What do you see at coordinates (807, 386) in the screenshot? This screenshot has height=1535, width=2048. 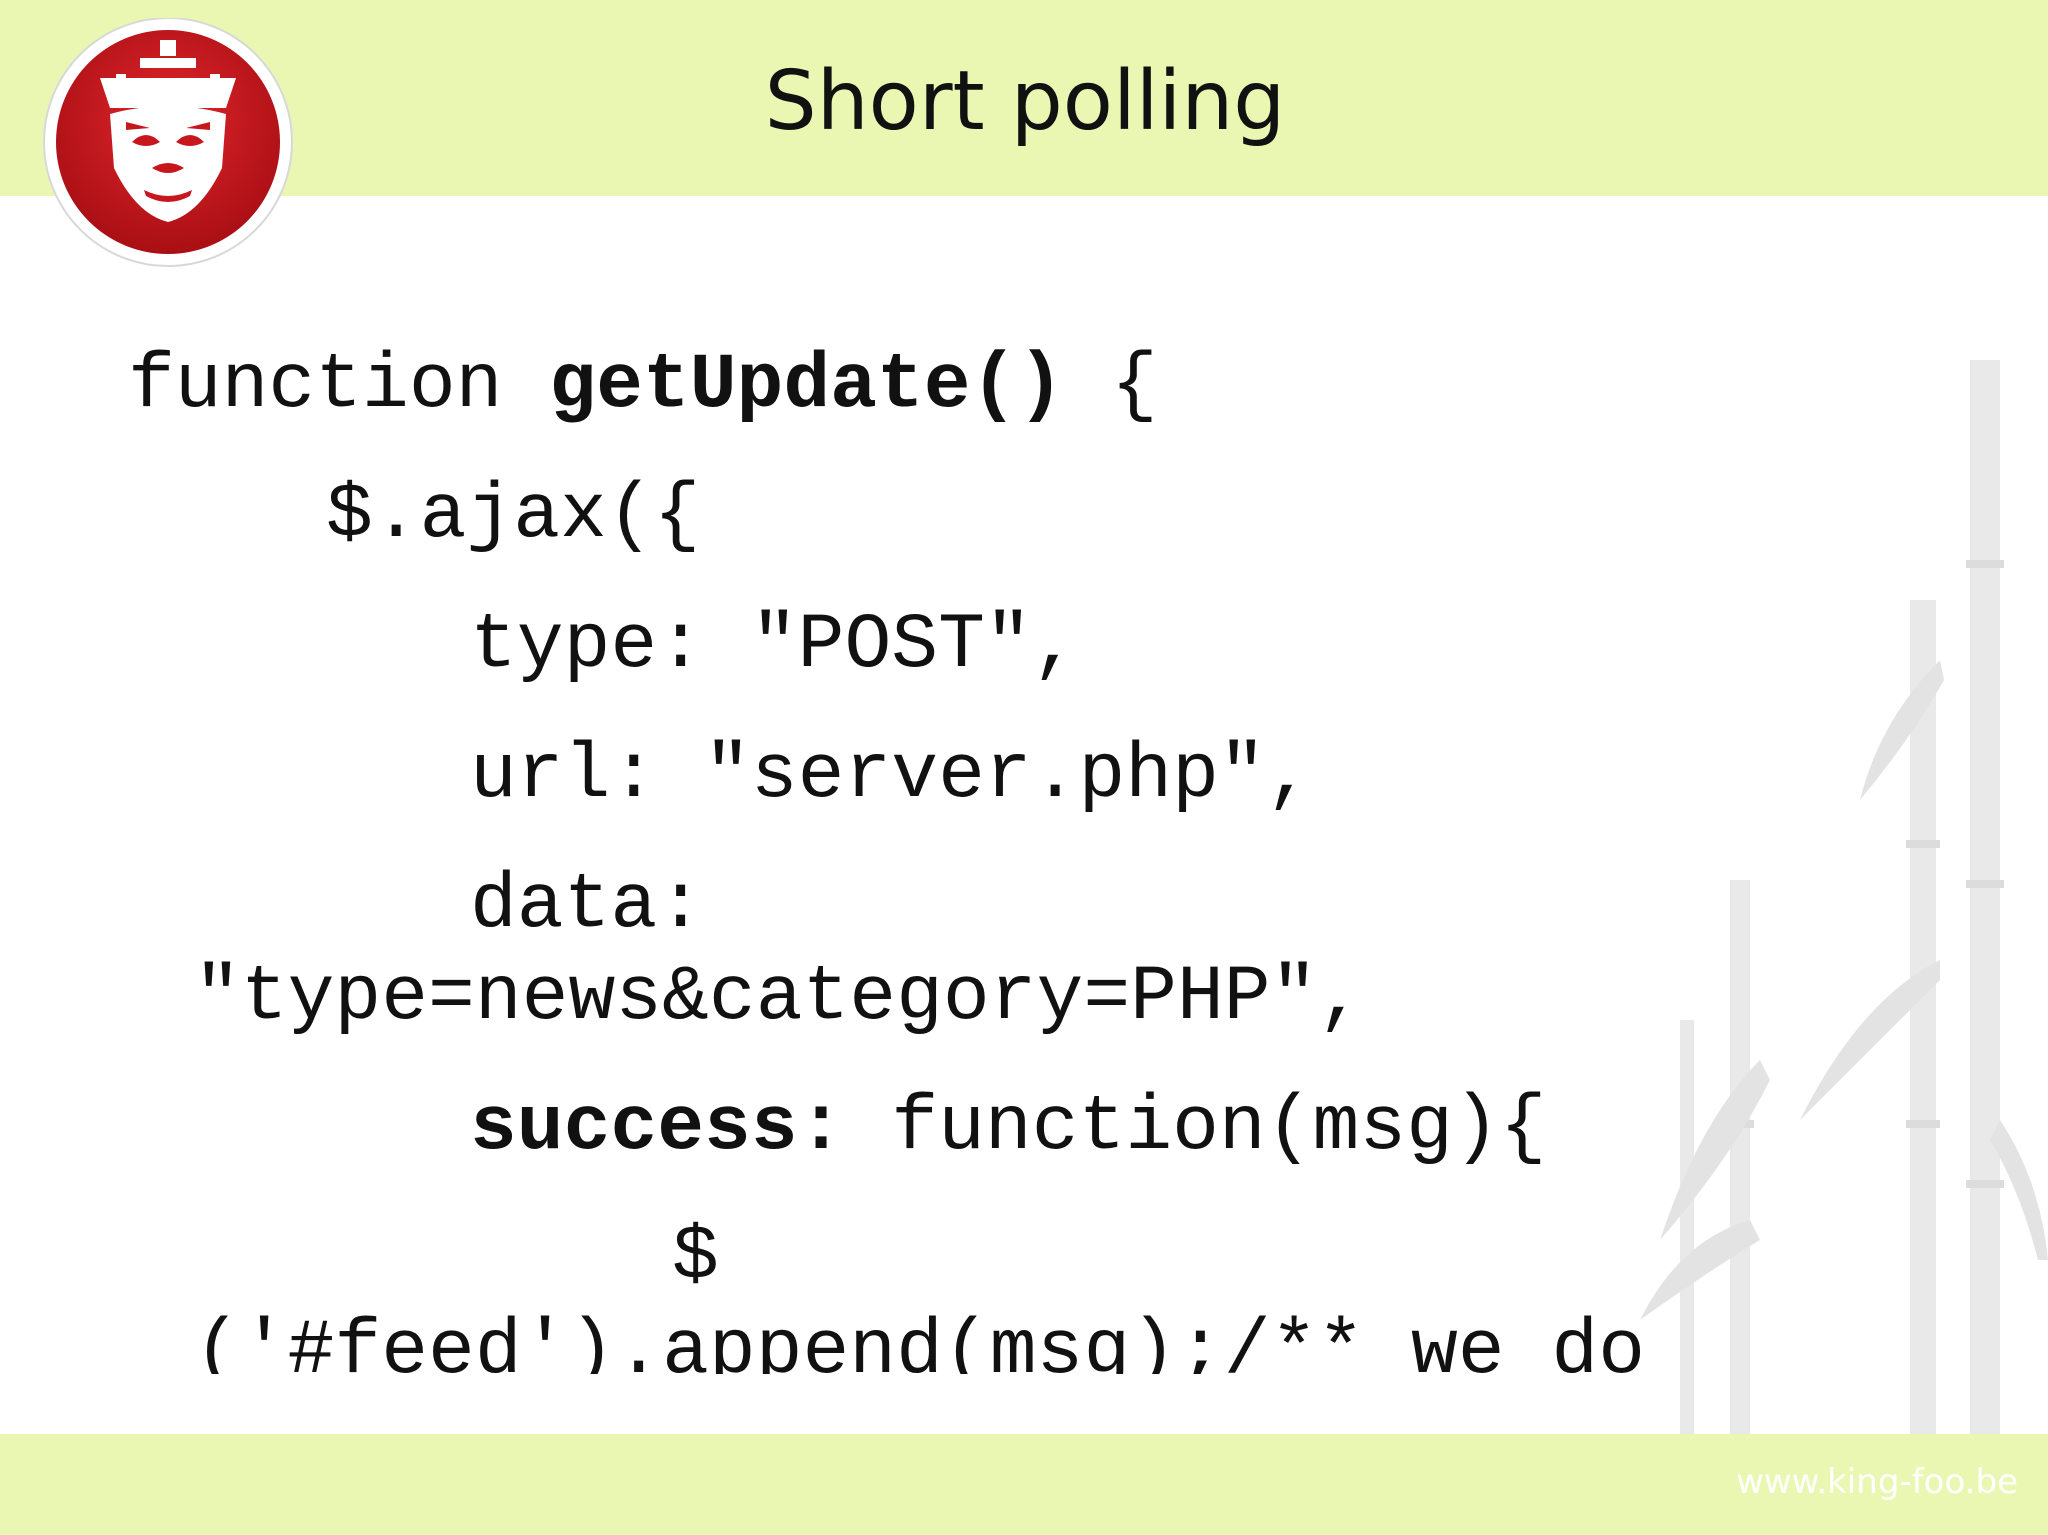 I see `code-function-name: getUpdate()` at bounding box center [807, 386].